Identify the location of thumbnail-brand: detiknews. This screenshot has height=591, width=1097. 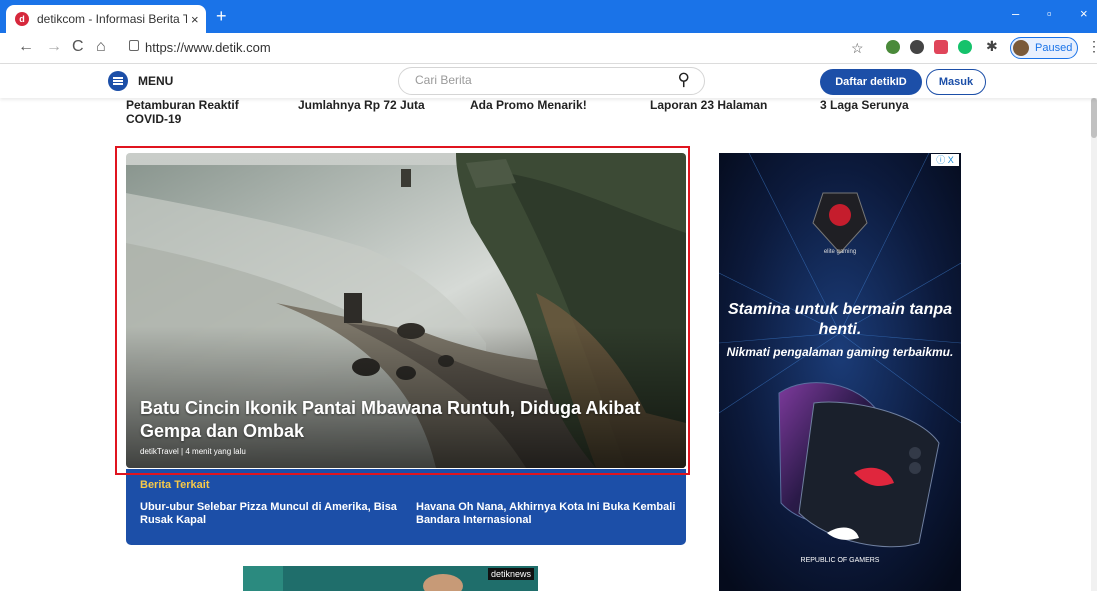
(510, 574).